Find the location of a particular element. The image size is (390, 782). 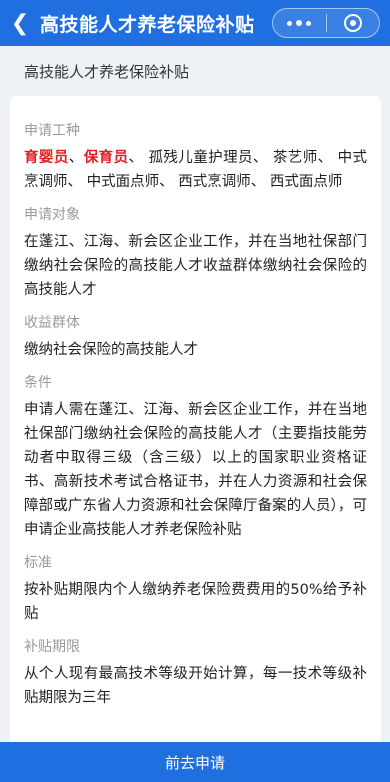

standard-label: 标准 is located at coordinates (38, 563).